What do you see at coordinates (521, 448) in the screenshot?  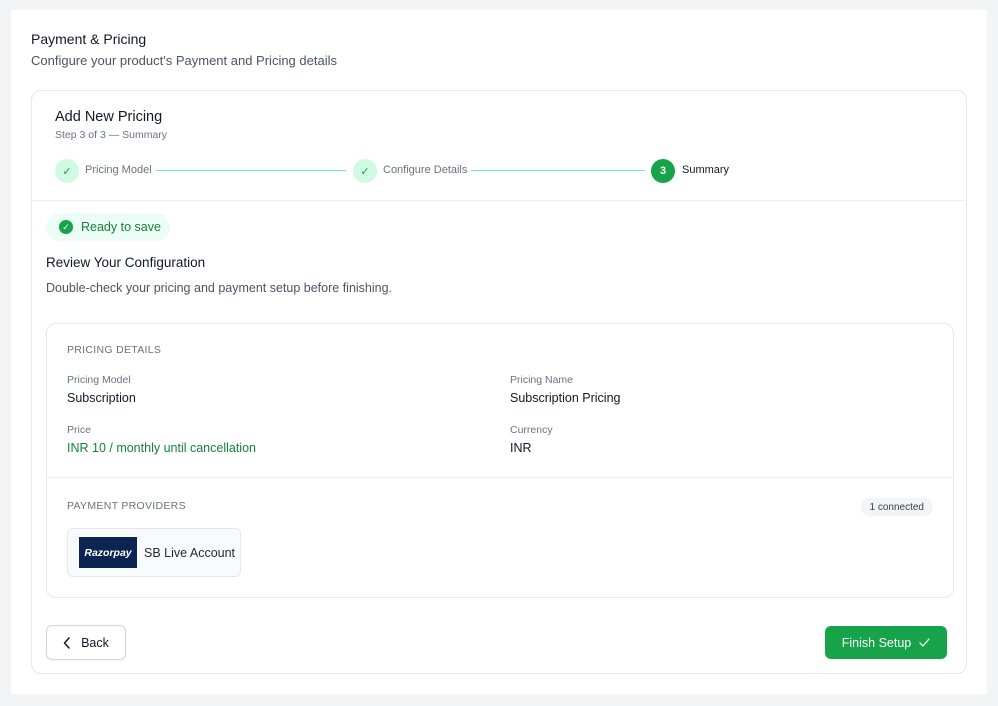 I see `currency-value: INR` at bounding box center [521, 448].